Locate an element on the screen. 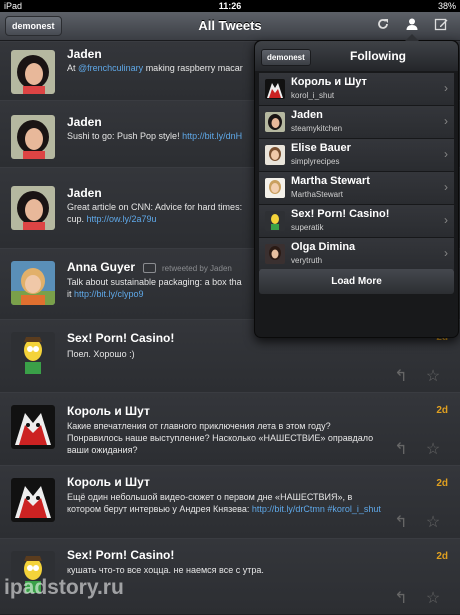 Image resolution: width=460 pixels, height=615 pixels. popover-header: demonest Following is located at coordinates (356, 56).